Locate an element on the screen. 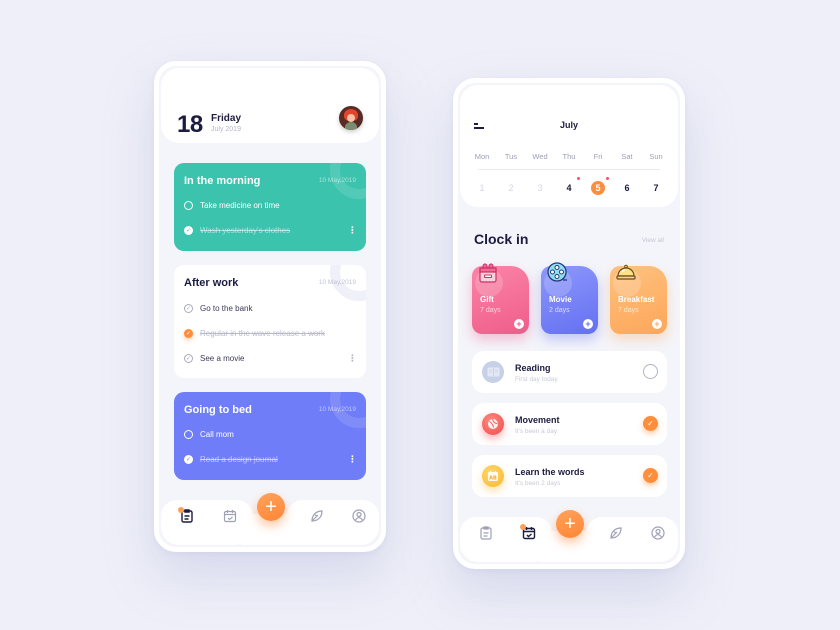 This screenshot has width=840, height=630. habit-subtitle: First day today is located at coordinates (536, 379).